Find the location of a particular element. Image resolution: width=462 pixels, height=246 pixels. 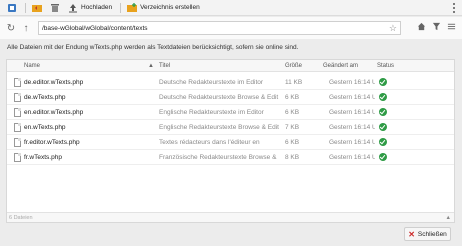

file-count: 6 Dateien is located at coordinates (21, 218).